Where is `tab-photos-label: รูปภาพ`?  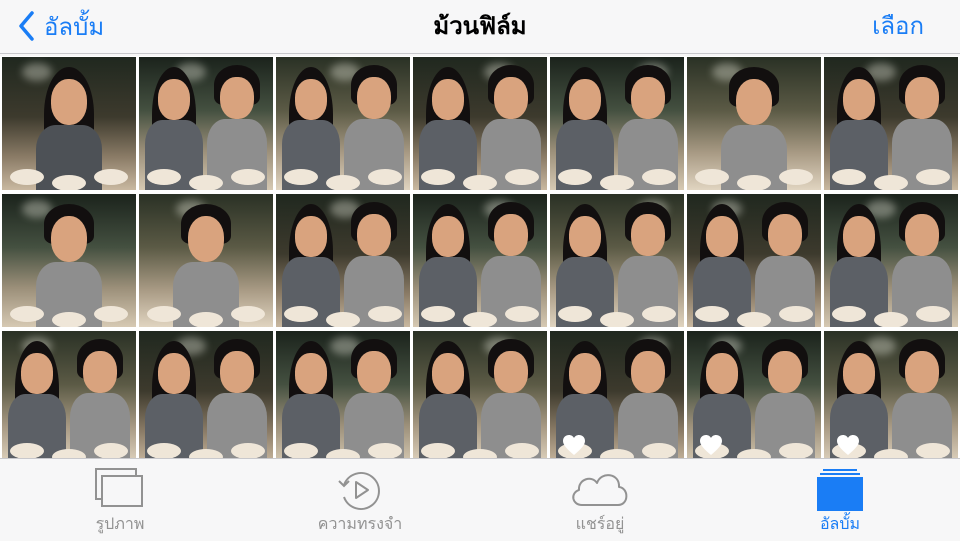 tab-photos-label: รูปภาพ is located at coordinates (120, 523).